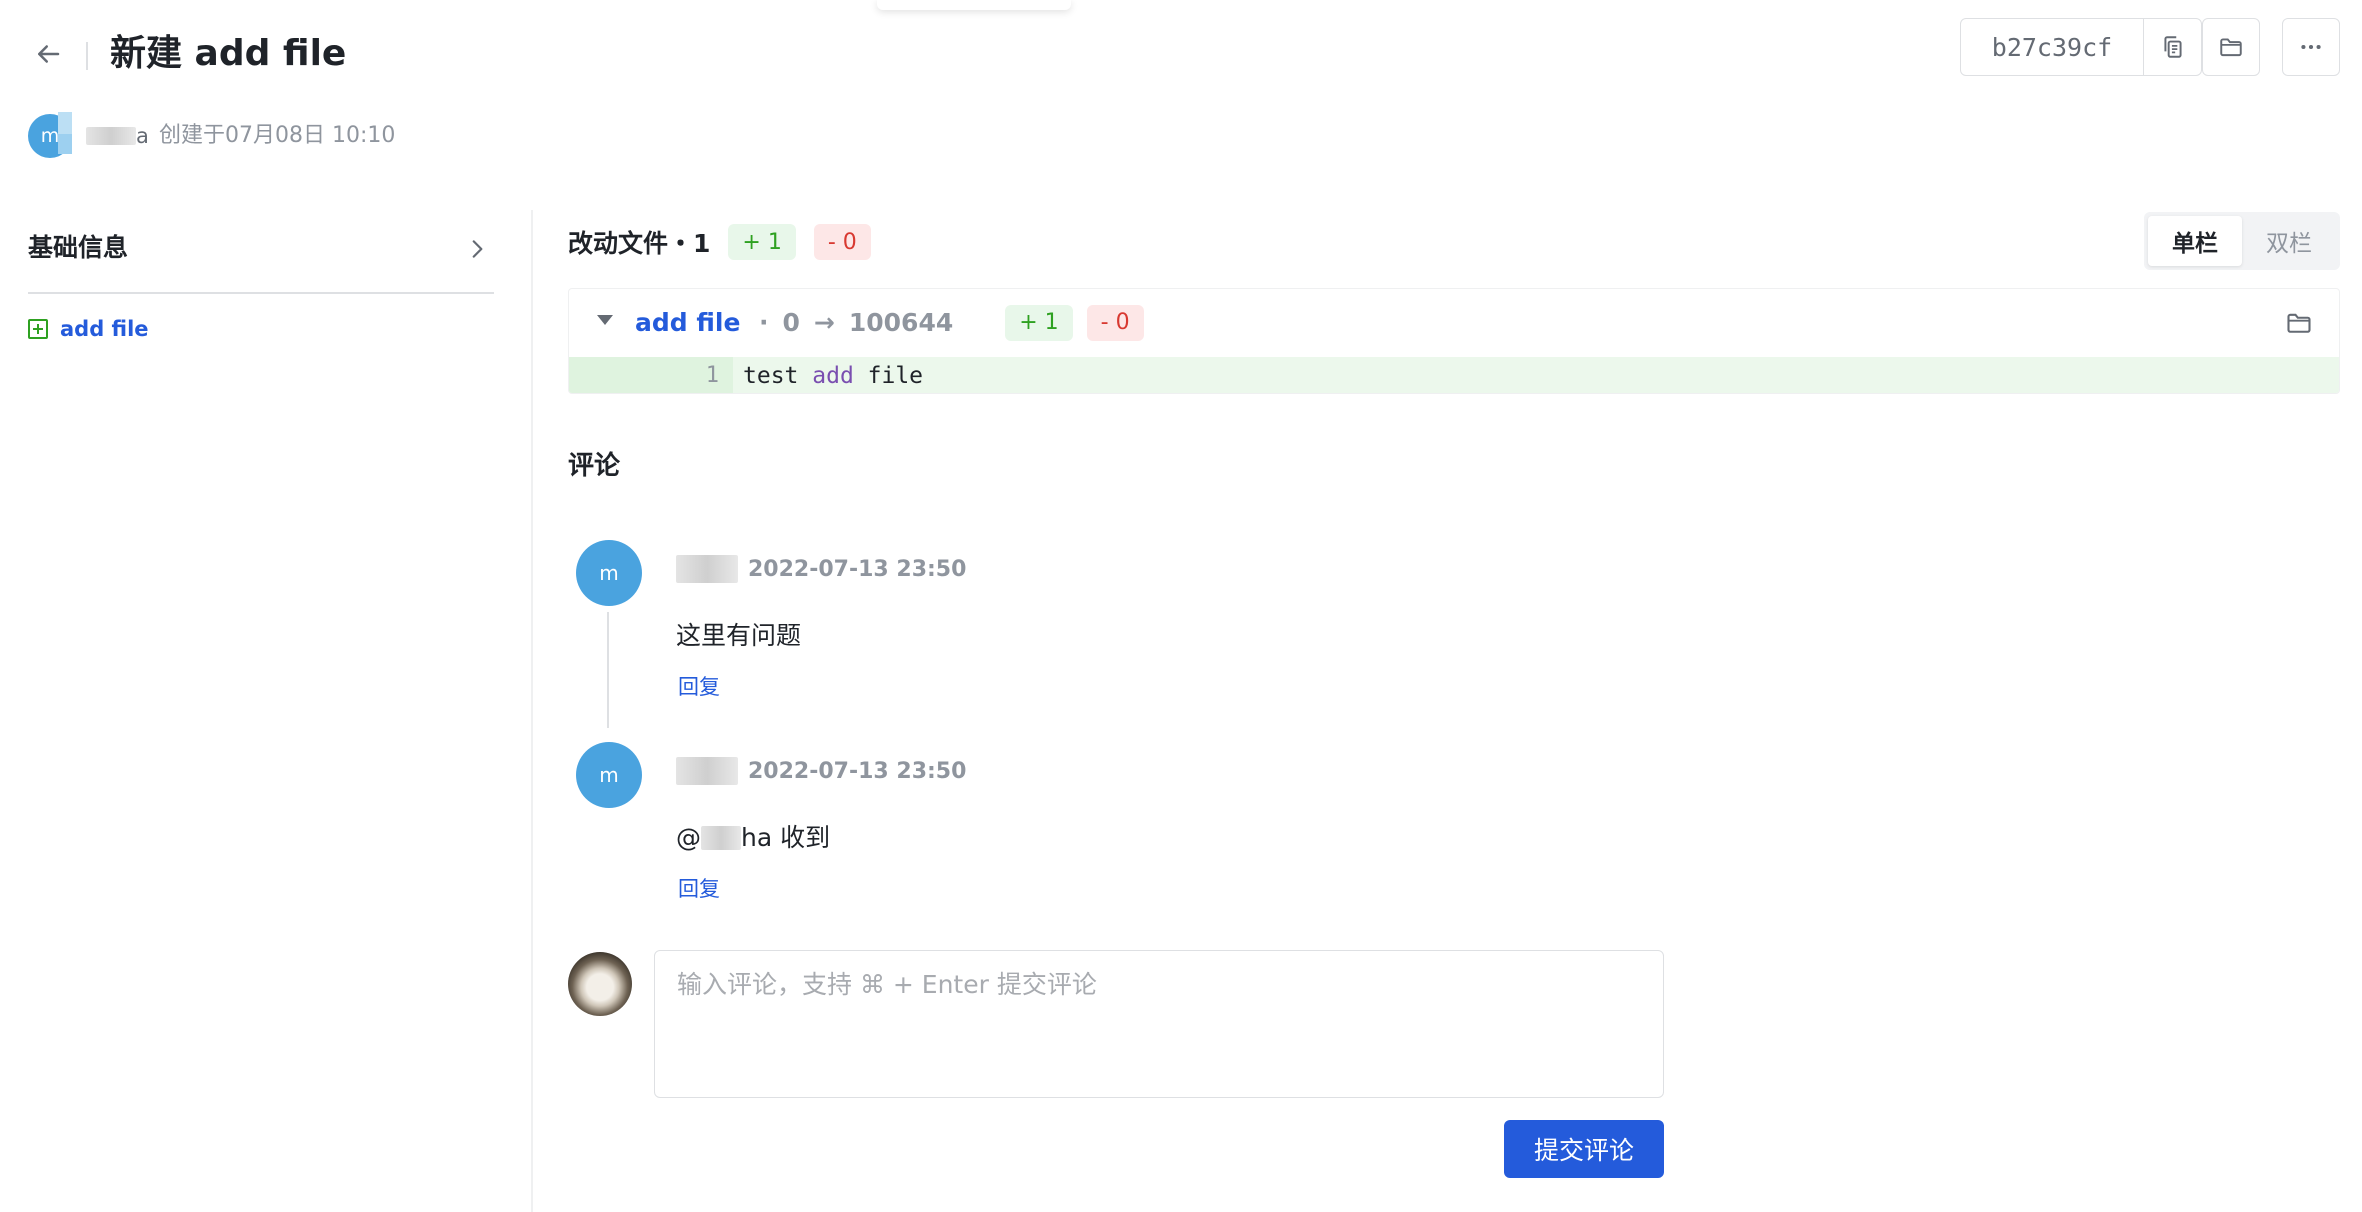 This screenshot has width=2362, height=1212. Describe the element at coordinates (277, 135) in the screenshot. I see `created-at: 创建于07月08日 10:10` at that location.